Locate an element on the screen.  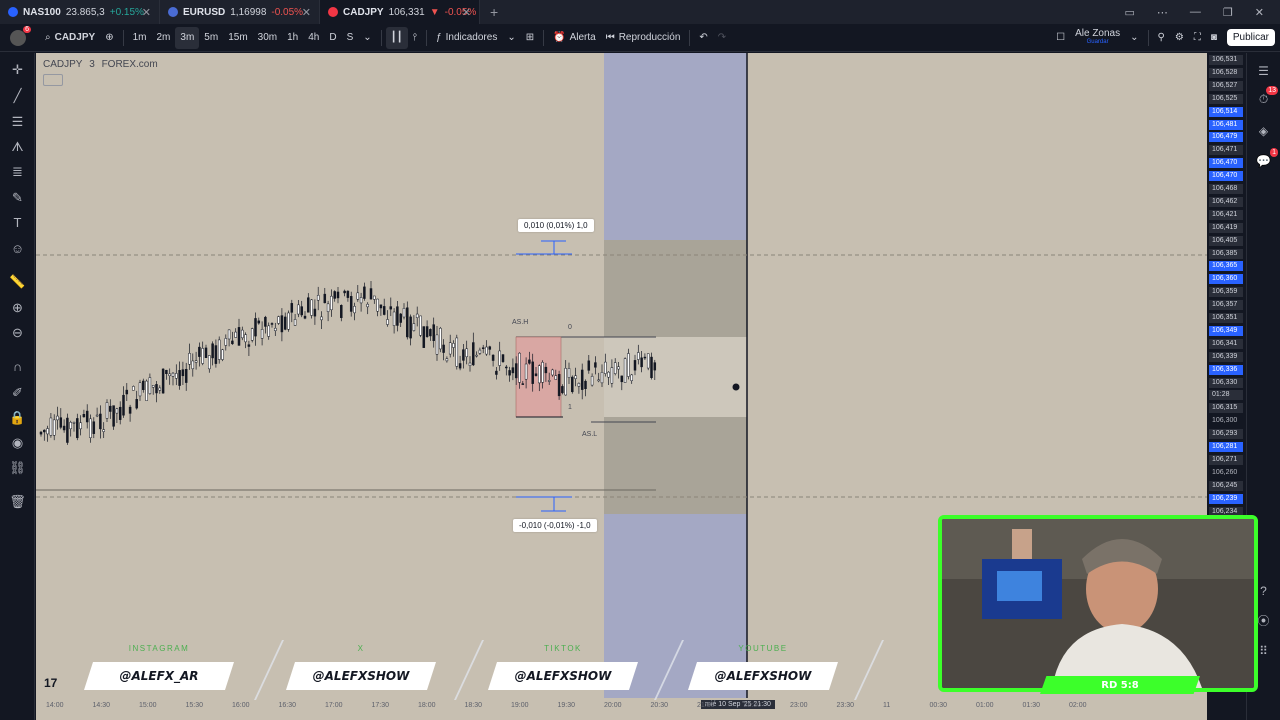
lock-pencil-icon: ✐ is located at coordinates (17, 392).